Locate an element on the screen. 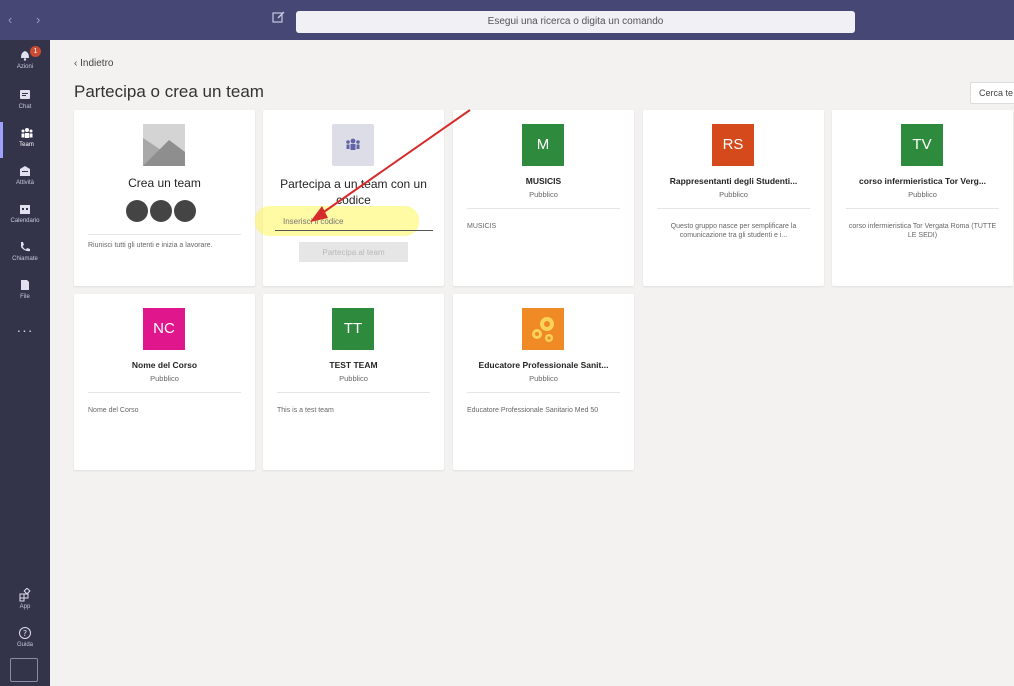  team-name: MUSICIS is located at coordinates (543, 181).